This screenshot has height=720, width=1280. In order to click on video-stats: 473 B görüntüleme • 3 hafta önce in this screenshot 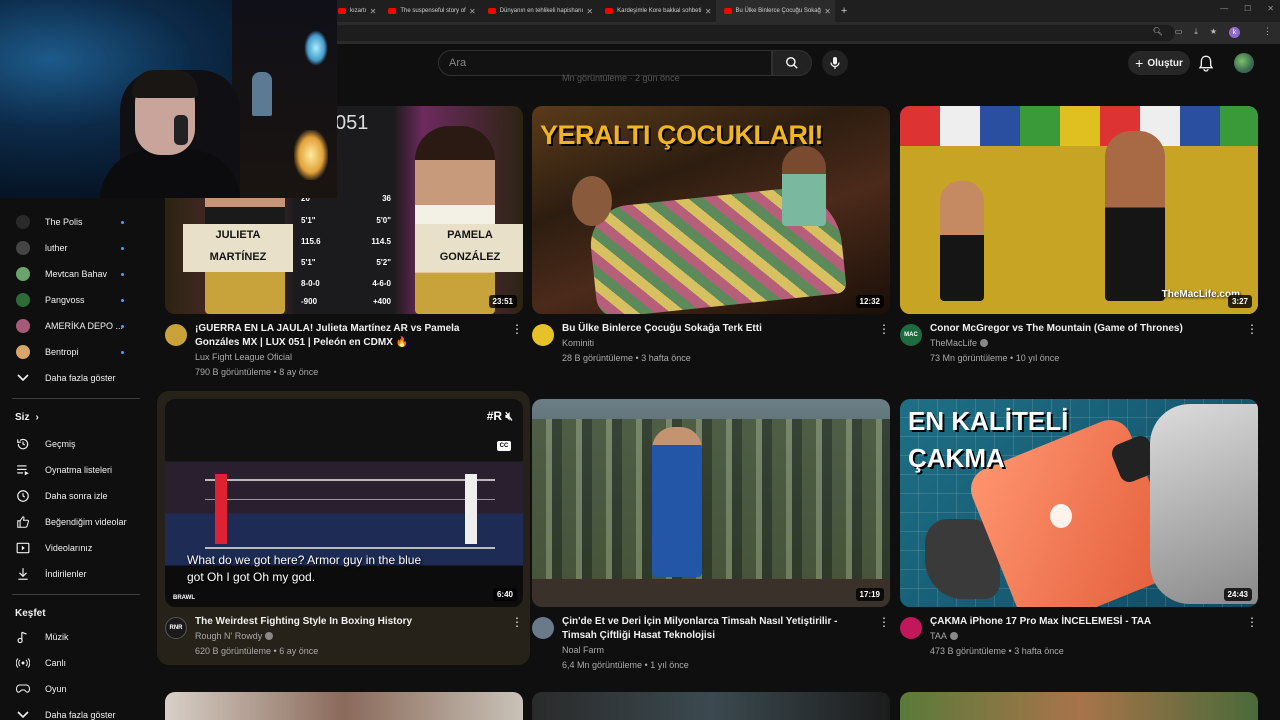, I will do `click(997, 651)`.